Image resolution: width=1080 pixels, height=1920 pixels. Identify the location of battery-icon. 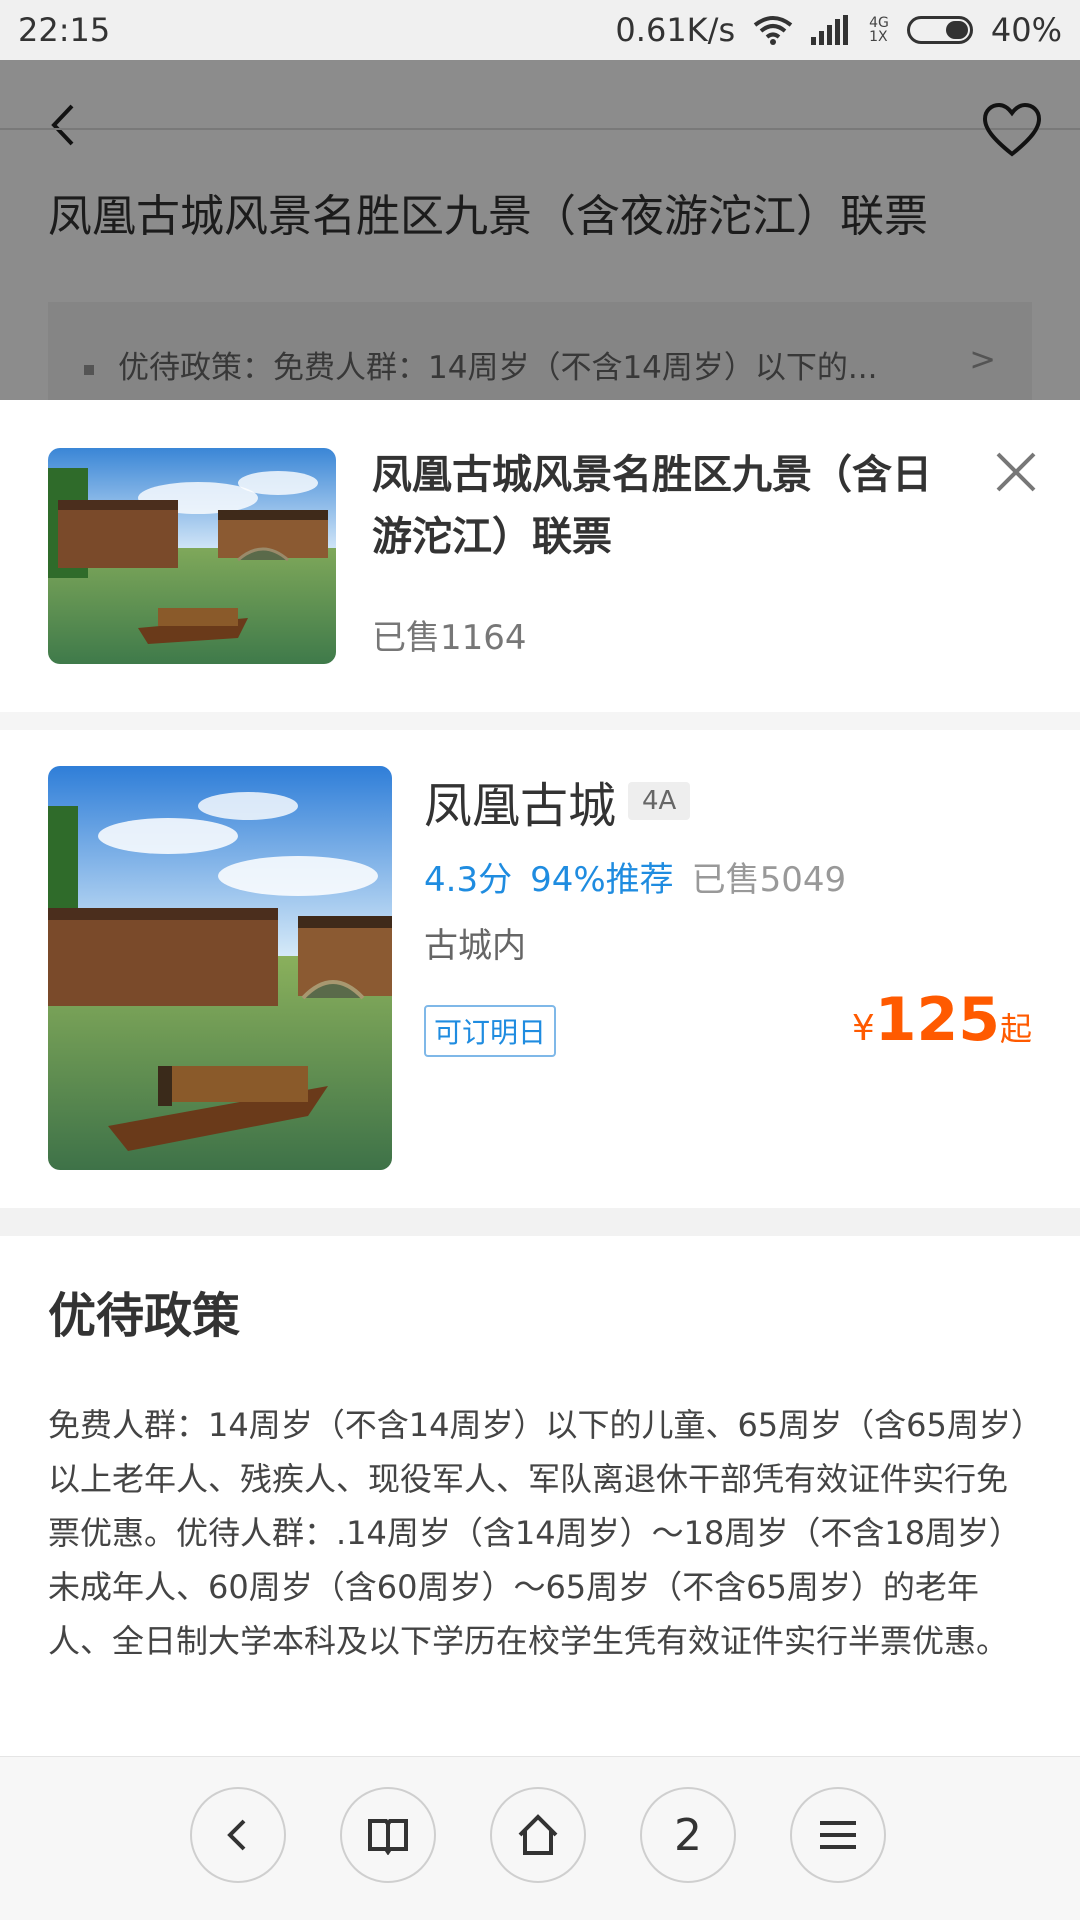
(939, 30).